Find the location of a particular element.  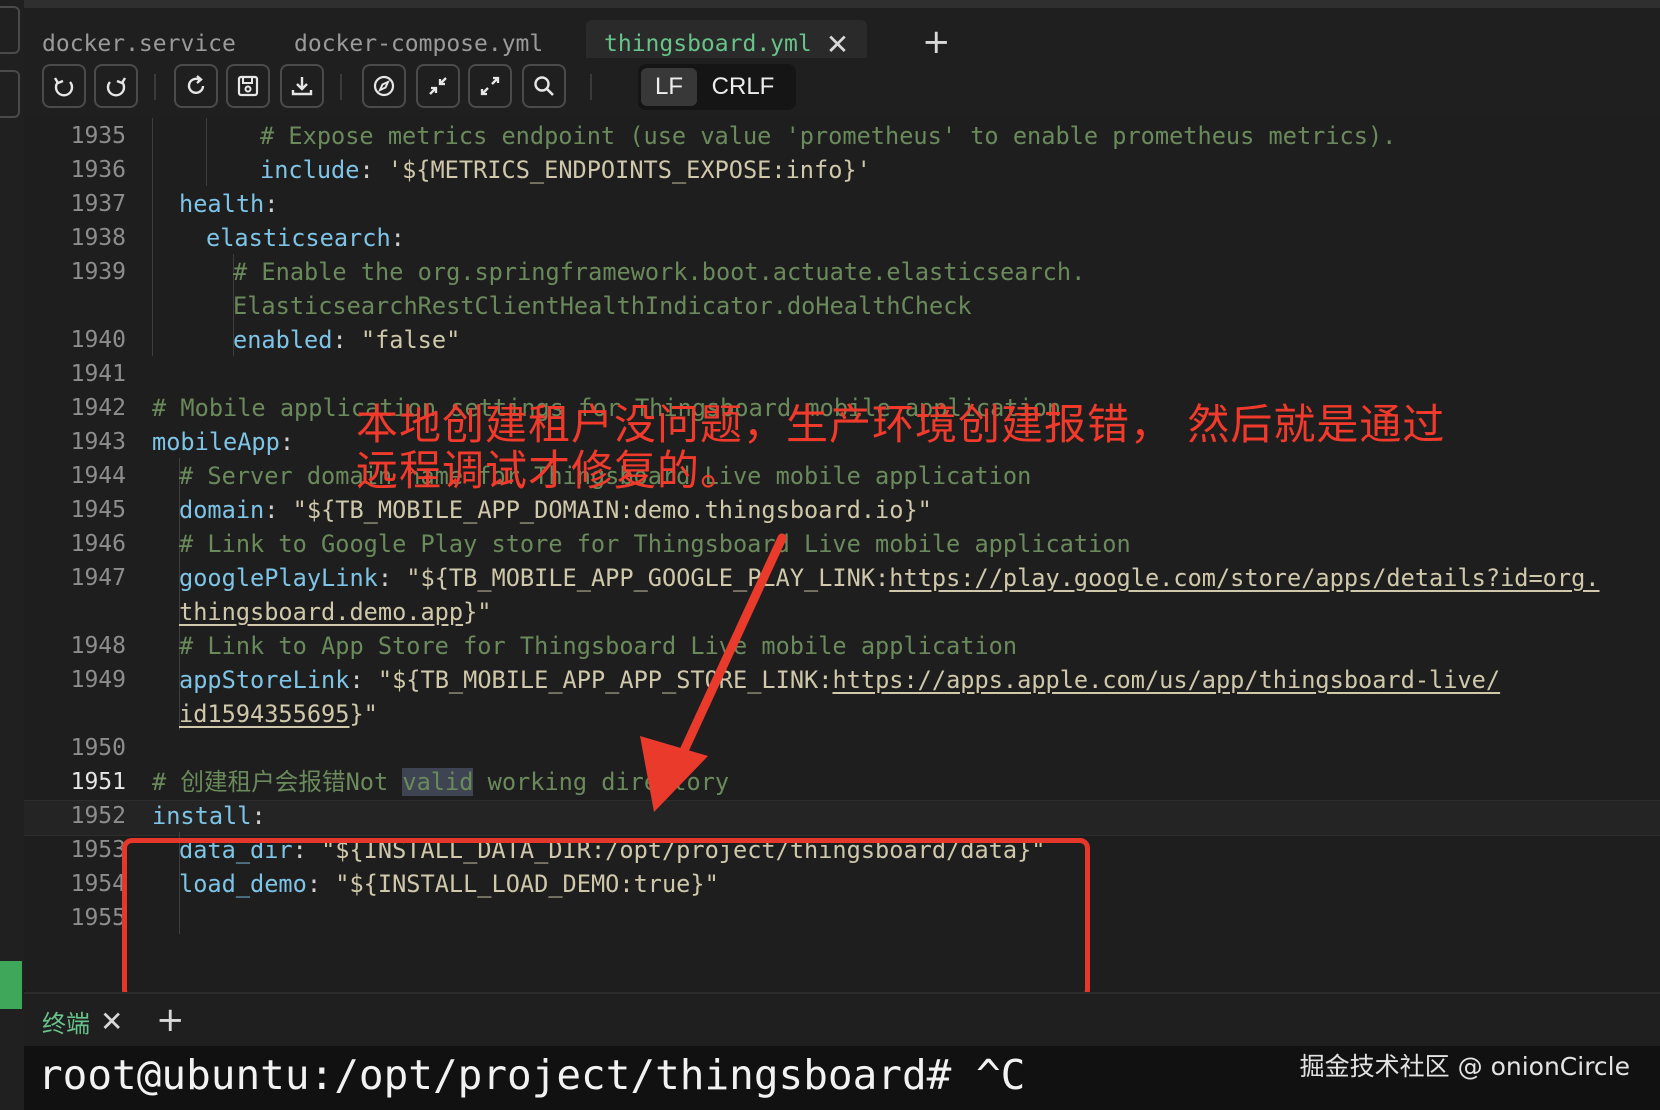

bottom-panel-tabs: 终端 ✕ + is located at coordinates (842, 1020).